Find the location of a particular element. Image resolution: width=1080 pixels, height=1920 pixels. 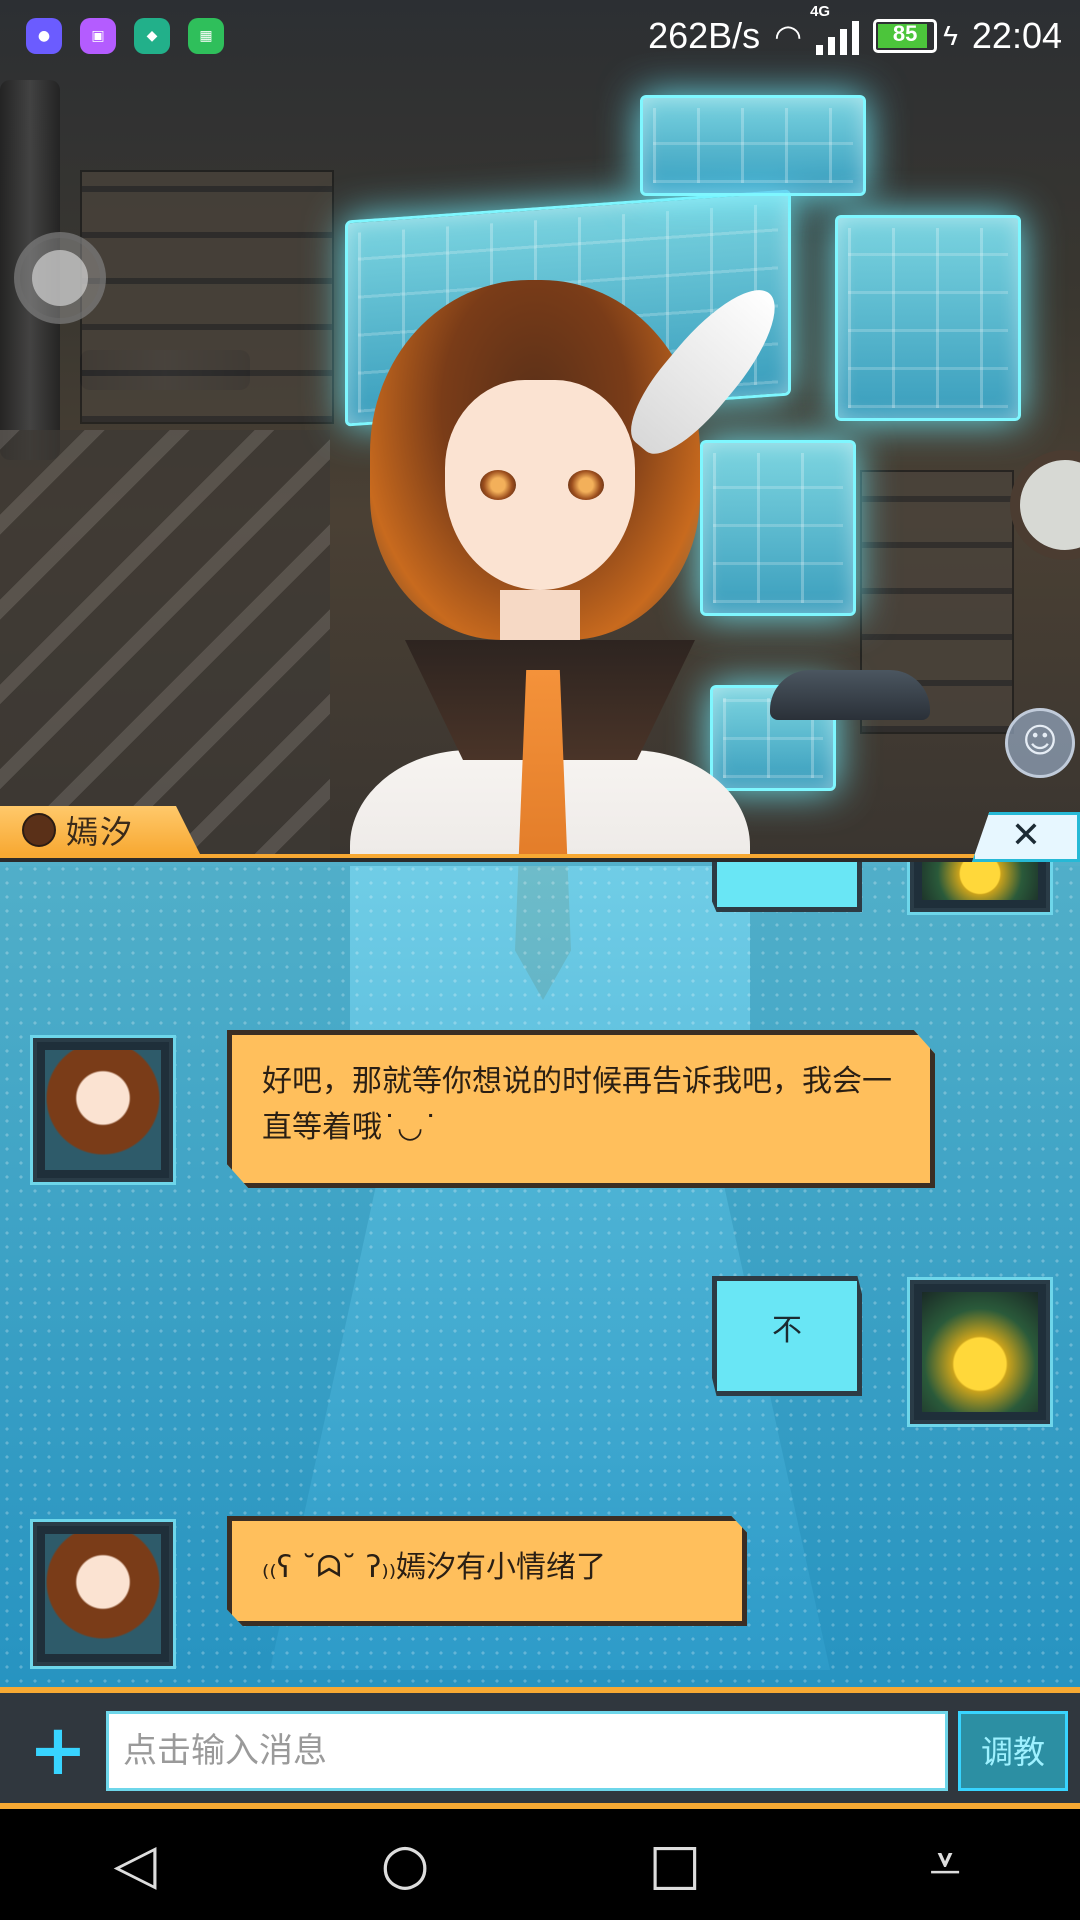

wifi-icon: ◠ is located at coordinates (788, 36).